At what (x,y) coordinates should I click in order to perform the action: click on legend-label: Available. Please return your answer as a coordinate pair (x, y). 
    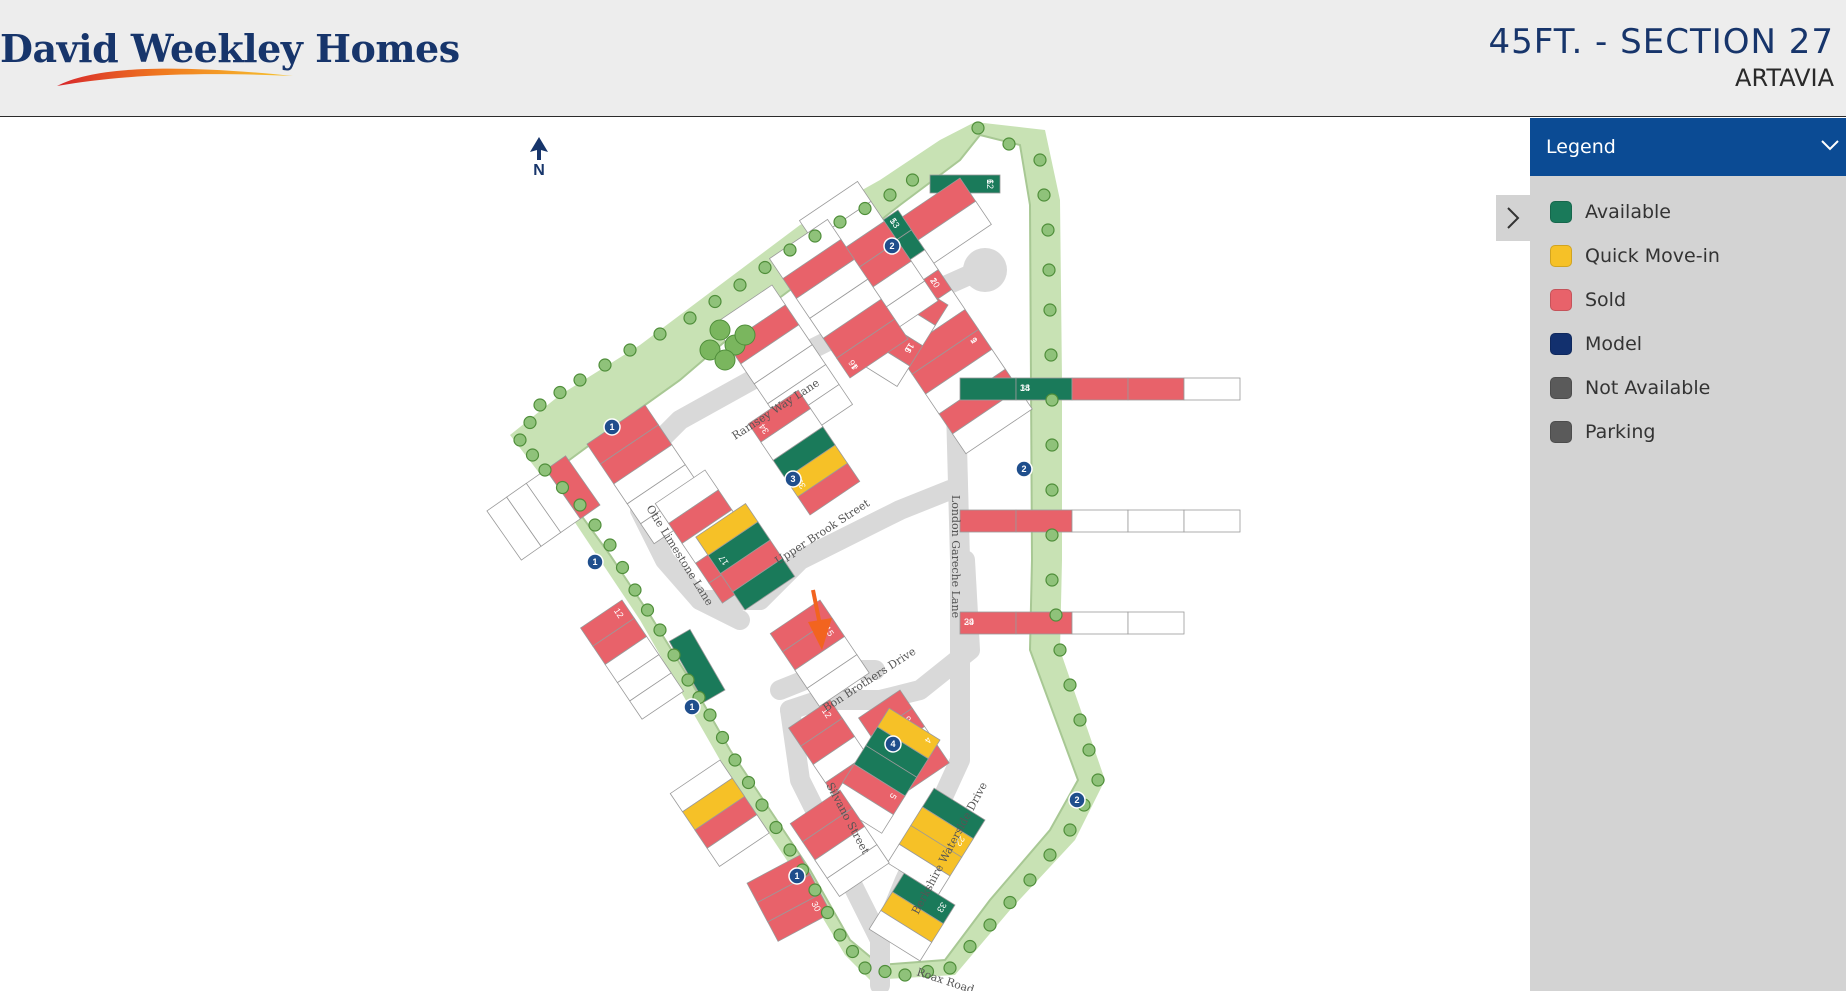
    Looking at the image, I should click on (1628, 212).